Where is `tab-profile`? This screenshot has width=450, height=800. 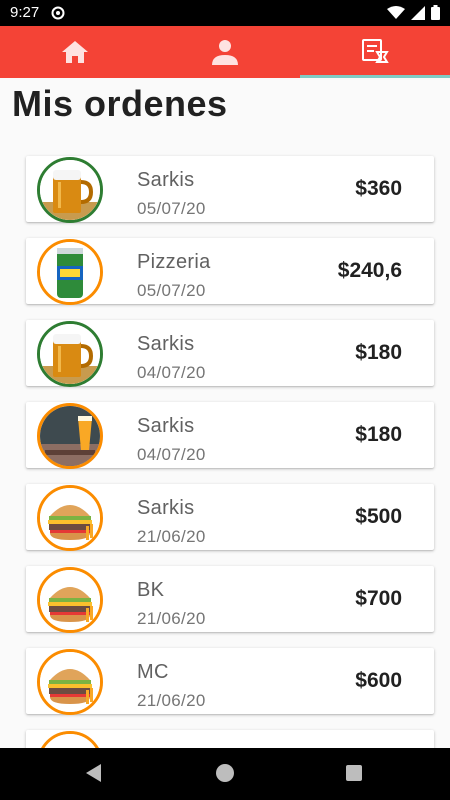
tab-profile is located at coordinates (225, 52).